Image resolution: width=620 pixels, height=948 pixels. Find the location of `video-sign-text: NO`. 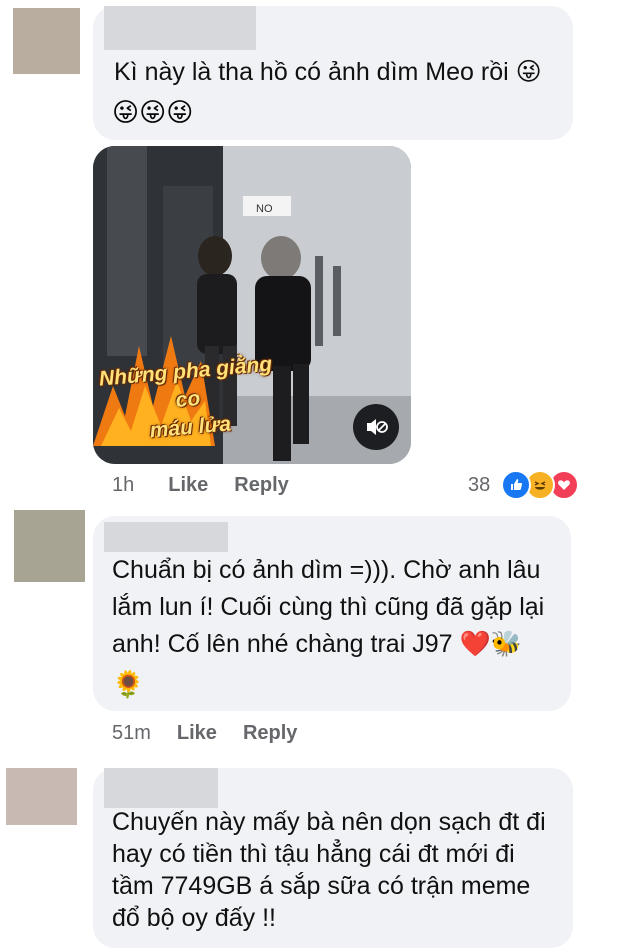

video-sign-text: NO is located at coordinates (264, 209).